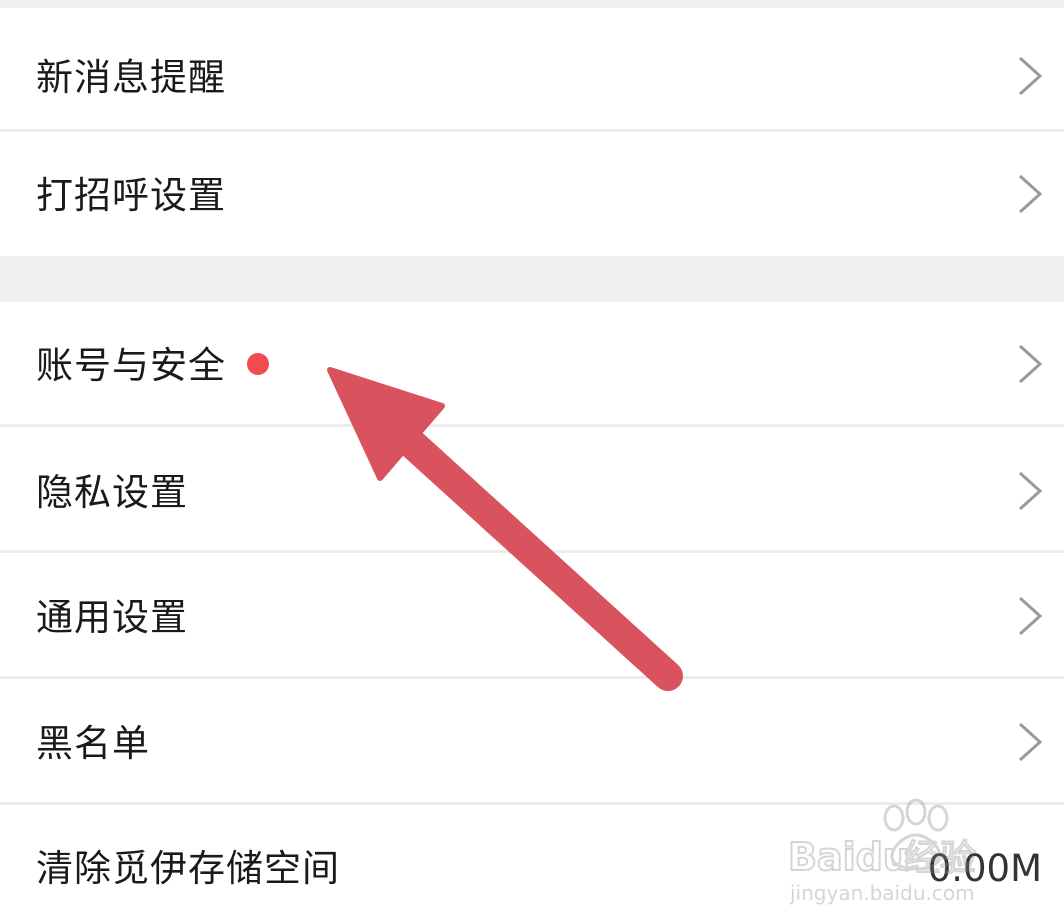  Describe the element at coordinates (532, 363) in the screenshot. I see `settings-item-account-security: 账号与安全` at that location.